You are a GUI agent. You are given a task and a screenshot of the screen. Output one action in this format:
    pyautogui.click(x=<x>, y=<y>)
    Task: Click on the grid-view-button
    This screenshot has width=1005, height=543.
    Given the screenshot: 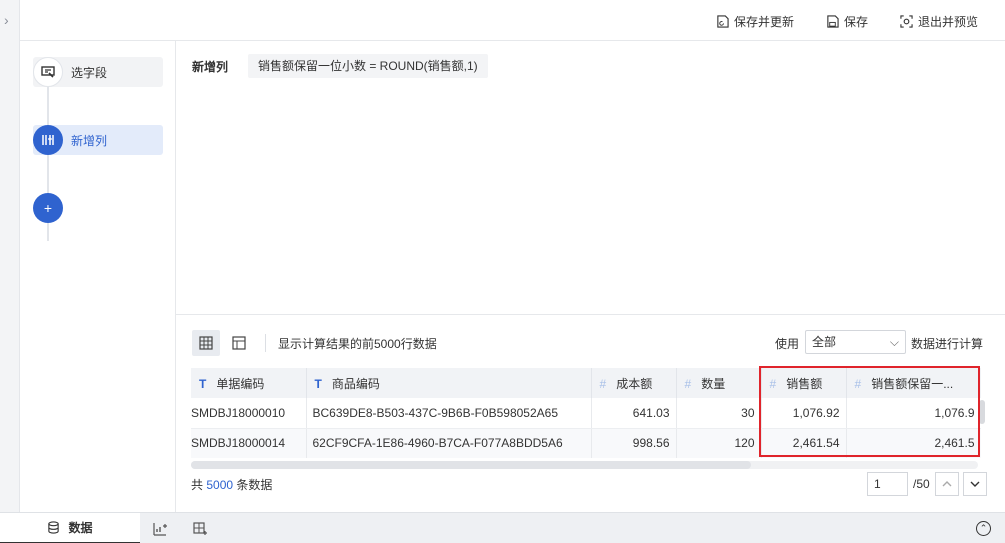 What is the action you would take?
    pyautogui.click(x=206, y=343)
    